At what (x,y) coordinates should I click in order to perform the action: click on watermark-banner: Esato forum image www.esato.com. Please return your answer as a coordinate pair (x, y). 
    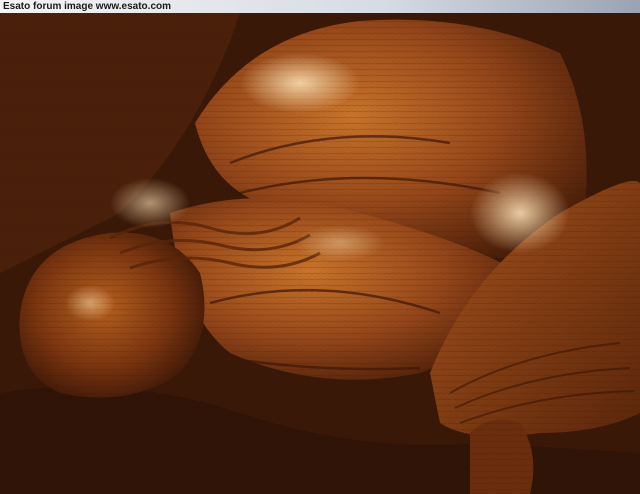
    Looking at the image, I should click on (320, 6).